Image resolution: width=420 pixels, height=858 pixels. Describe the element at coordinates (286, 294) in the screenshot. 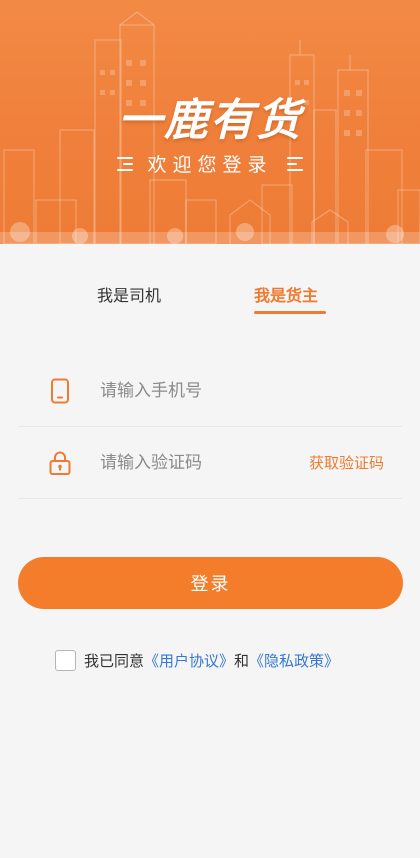

I see `tab-shipper: 我是货主` at that location.